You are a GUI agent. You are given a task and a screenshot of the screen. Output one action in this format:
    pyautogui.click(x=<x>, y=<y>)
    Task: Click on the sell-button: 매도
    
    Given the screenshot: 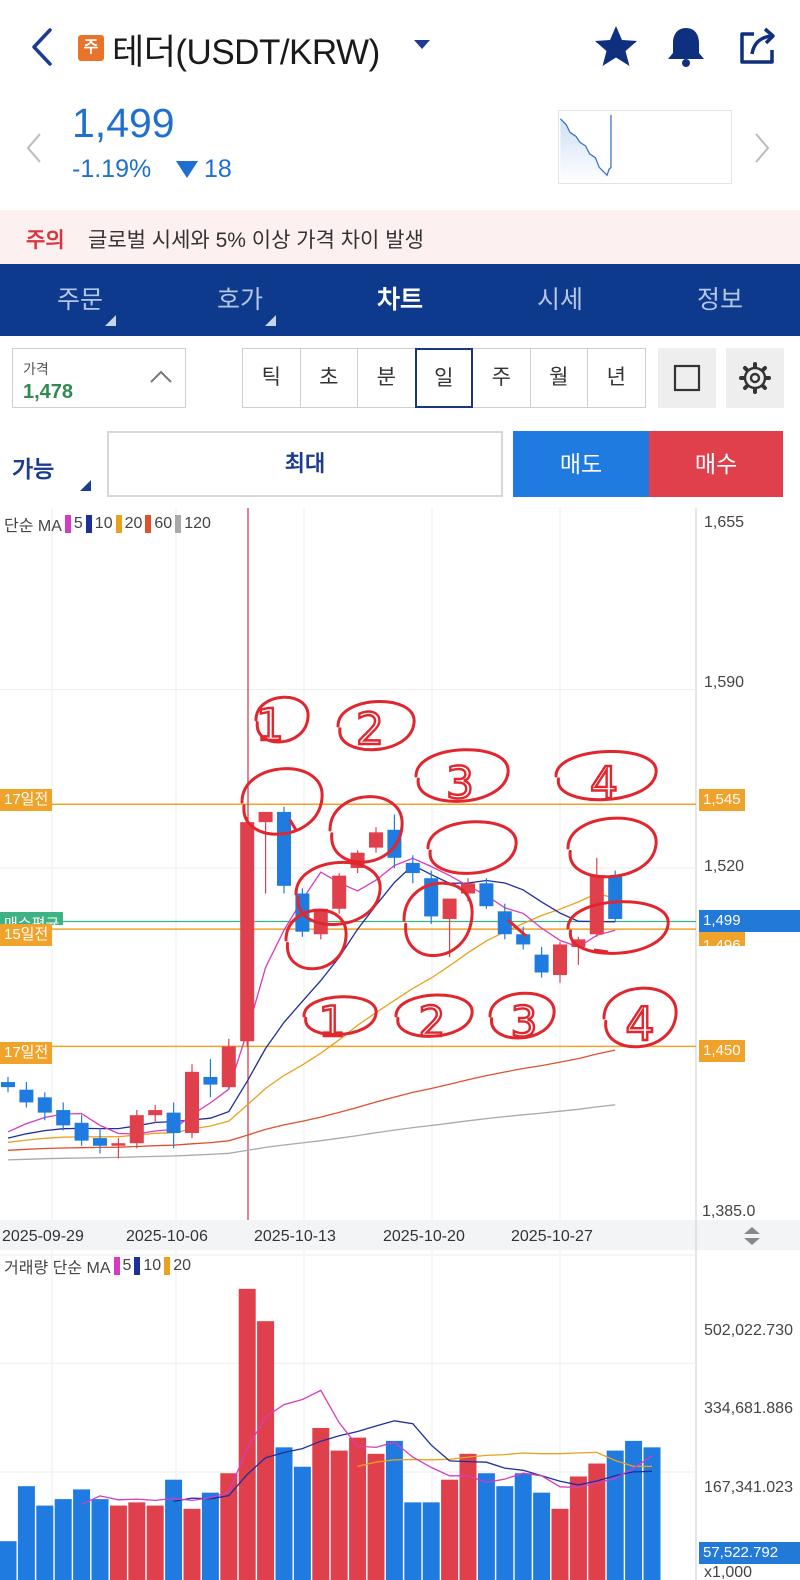 What is the action you would take?
    pyautogui.click(x=581, y=464)
    